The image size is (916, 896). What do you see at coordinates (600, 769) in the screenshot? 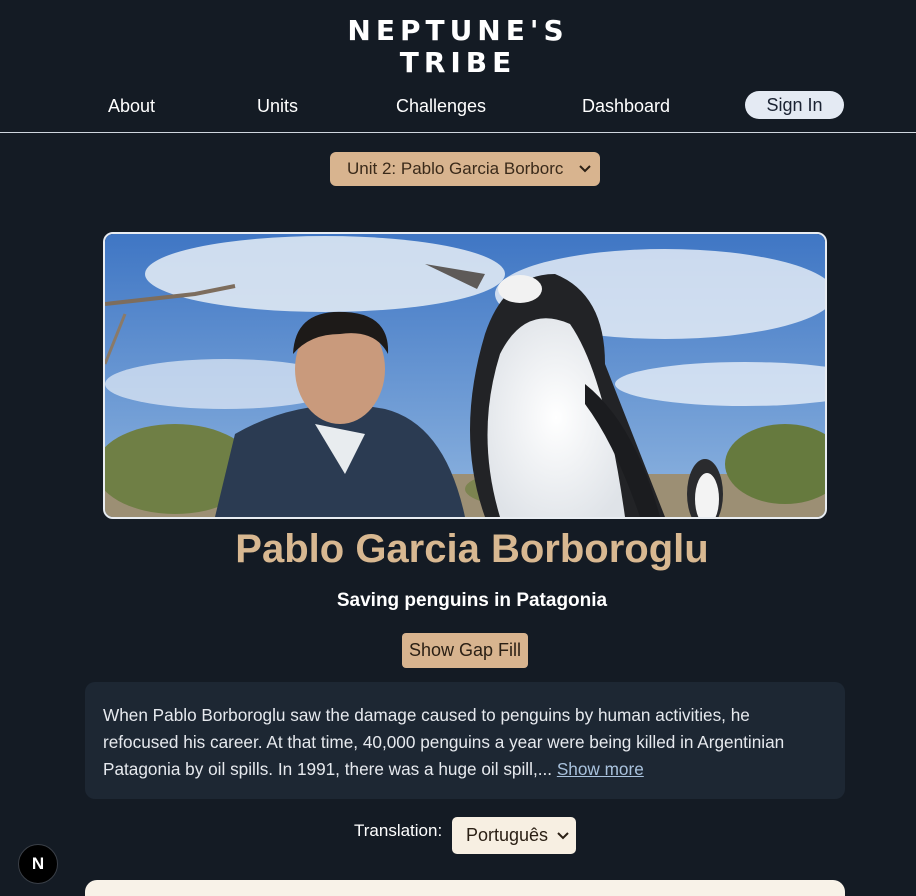
I see `show-more-link: Show more` at bounding box center [600, 769].